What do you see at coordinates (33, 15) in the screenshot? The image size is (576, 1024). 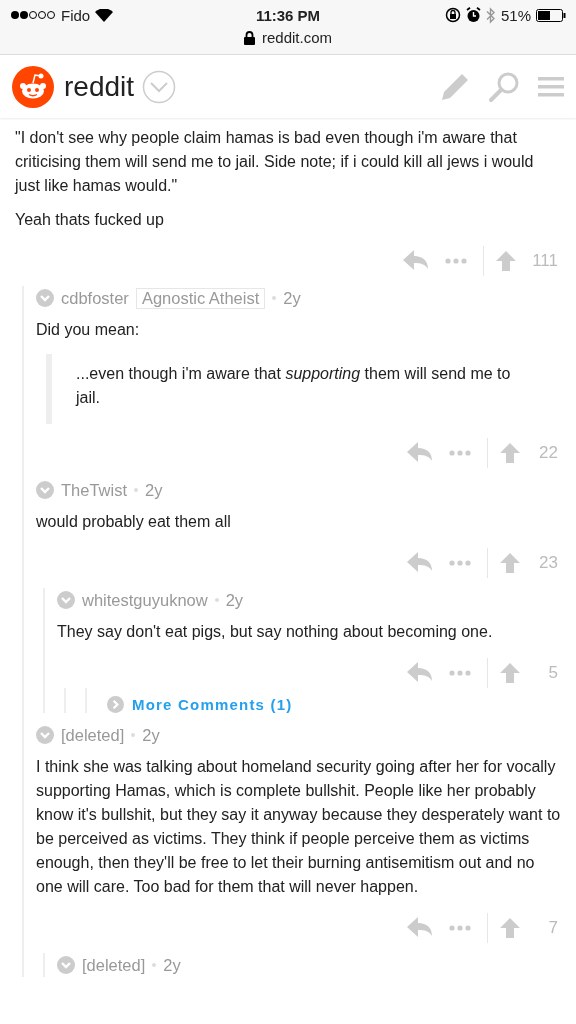 I see `signal-icon` at bounding box center [33, 15].